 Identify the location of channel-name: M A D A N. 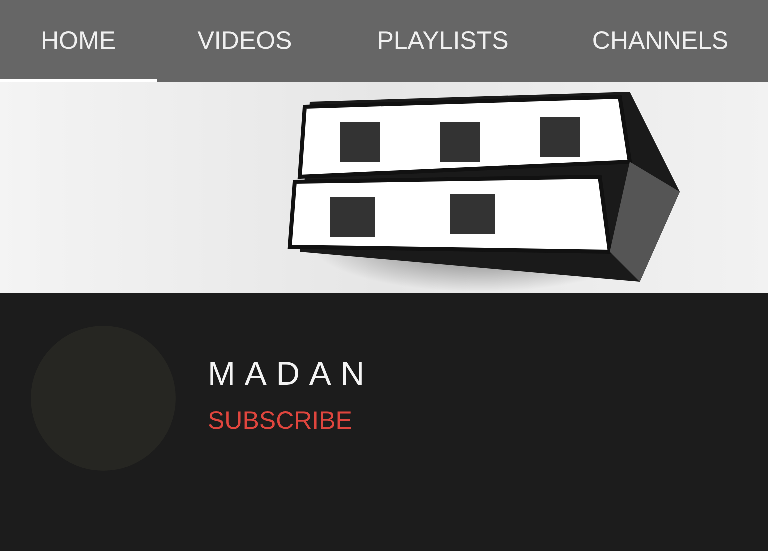
(287, 374).